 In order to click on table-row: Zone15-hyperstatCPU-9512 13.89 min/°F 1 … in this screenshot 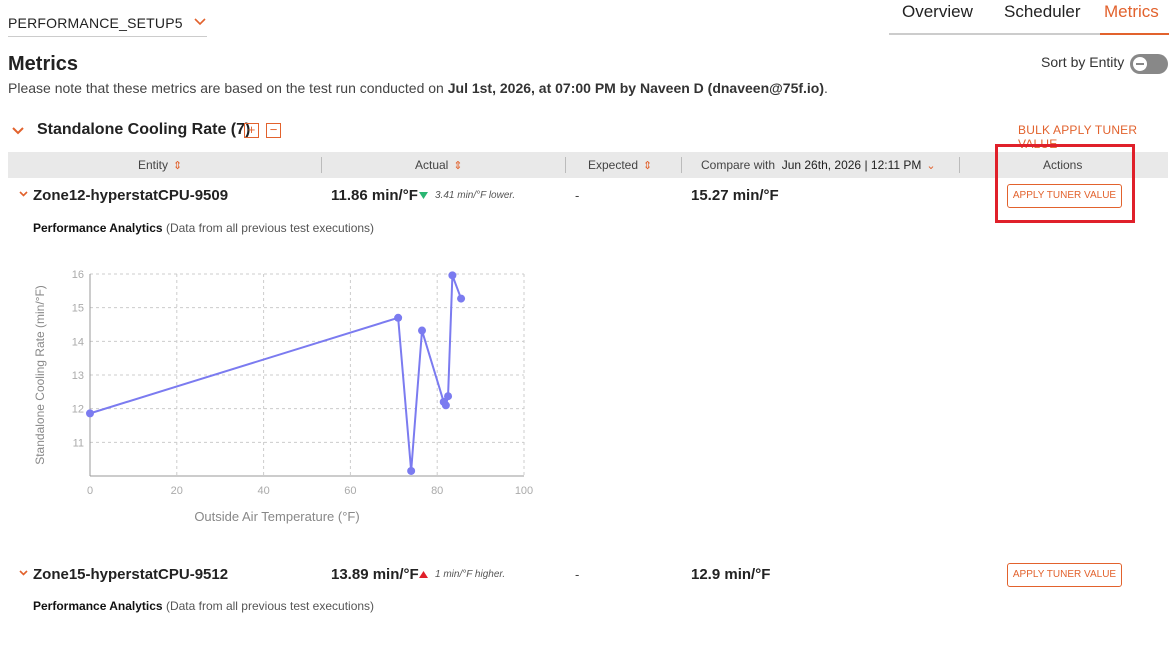, I will do `click(586, 577)`.